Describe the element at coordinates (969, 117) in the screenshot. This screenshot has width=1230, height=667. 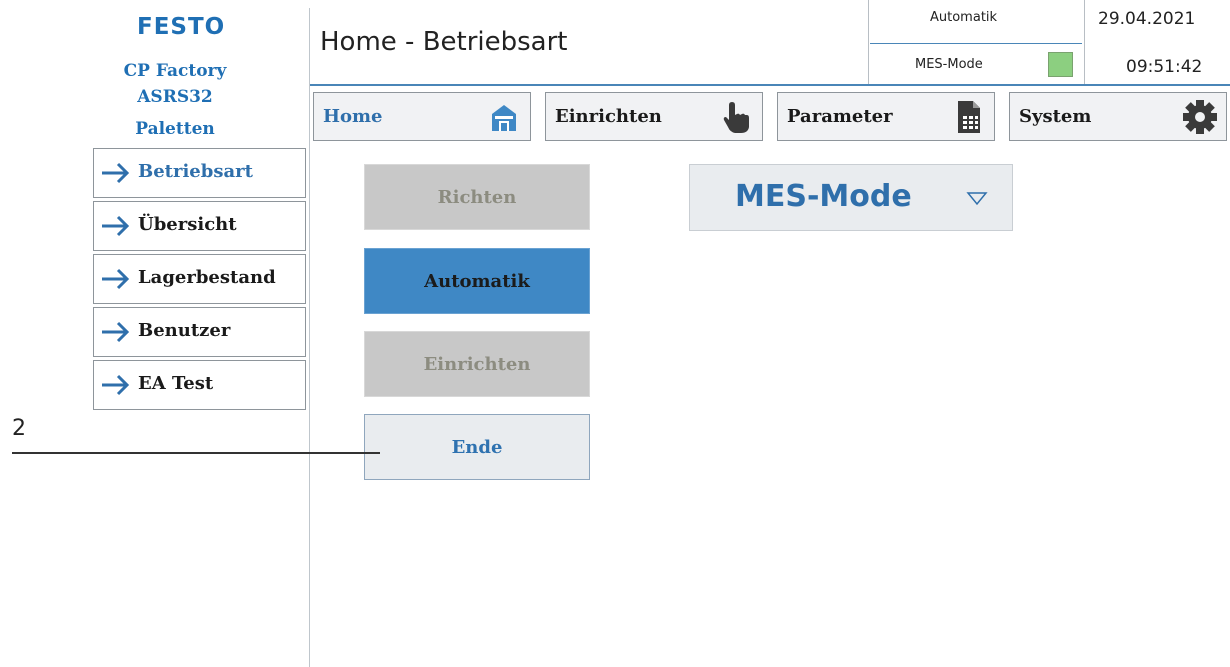
I see `document-icon` at that location.